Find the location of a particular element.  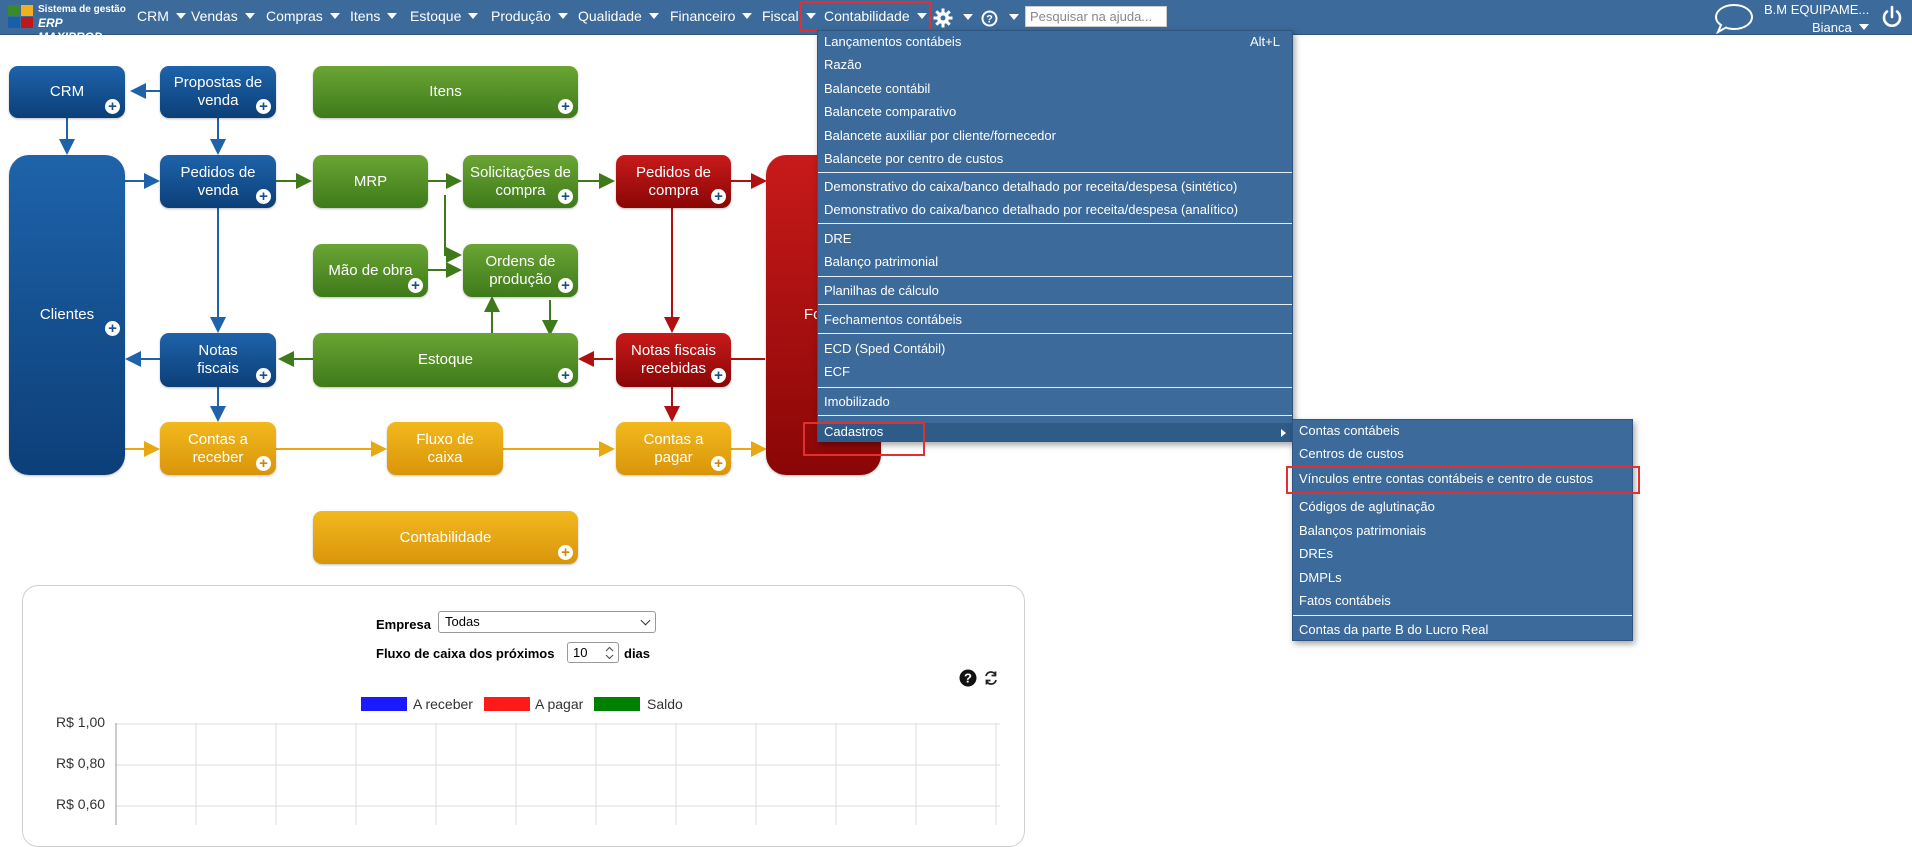

menu-item-razao: Razão is located at coordinates (843, 64).